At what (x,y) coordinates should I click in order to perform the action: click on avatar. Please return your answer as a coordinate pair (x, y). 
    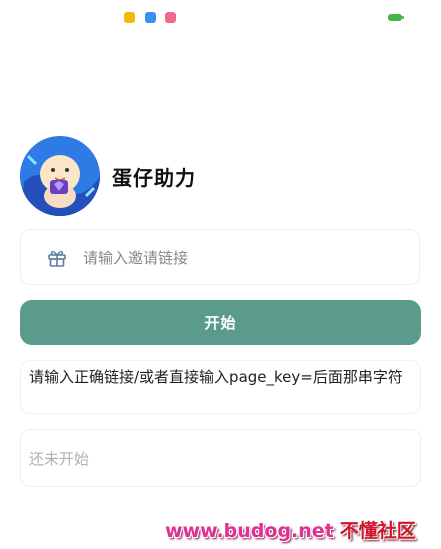
    Looking at the image, I should click on (60, 176).